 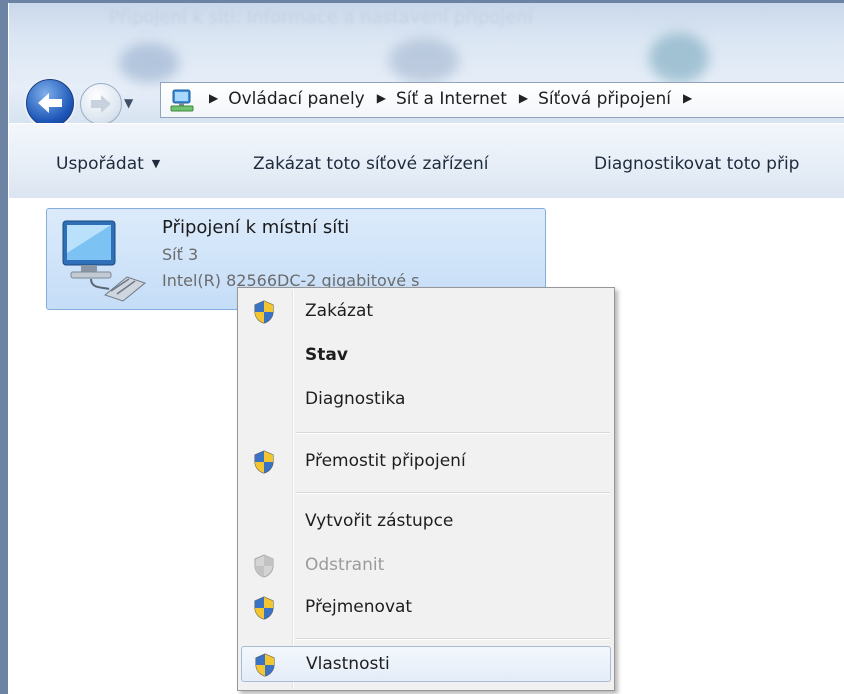 I want to click on recent-pages-dropdown: ▼, so click(x=128, y=103).